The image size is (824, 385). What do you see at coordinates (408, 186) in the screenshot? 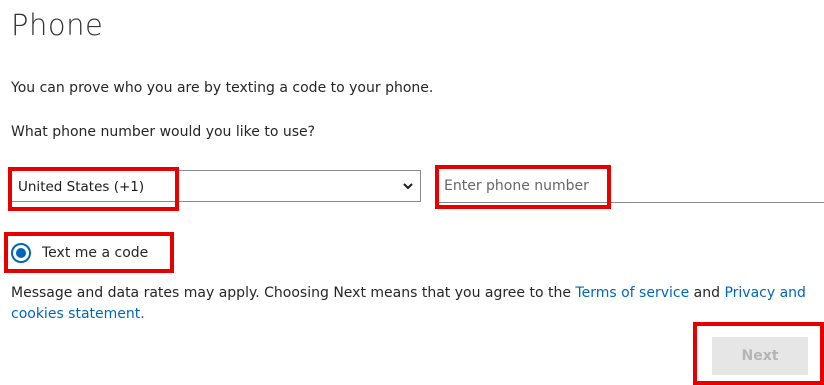
I see `chevron-down-icon` at bounding box center [408, 186].